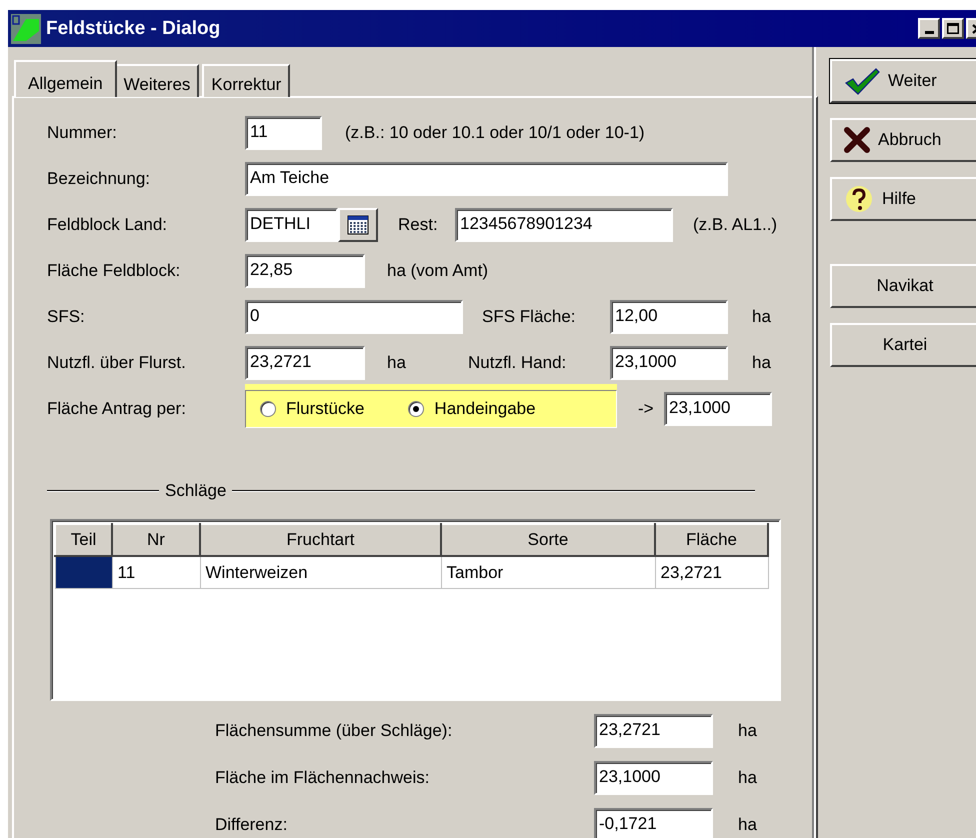  Describe the element at coordinates (486, 179) in the screenshot. I see `input-field: Am Teiche` at that location.